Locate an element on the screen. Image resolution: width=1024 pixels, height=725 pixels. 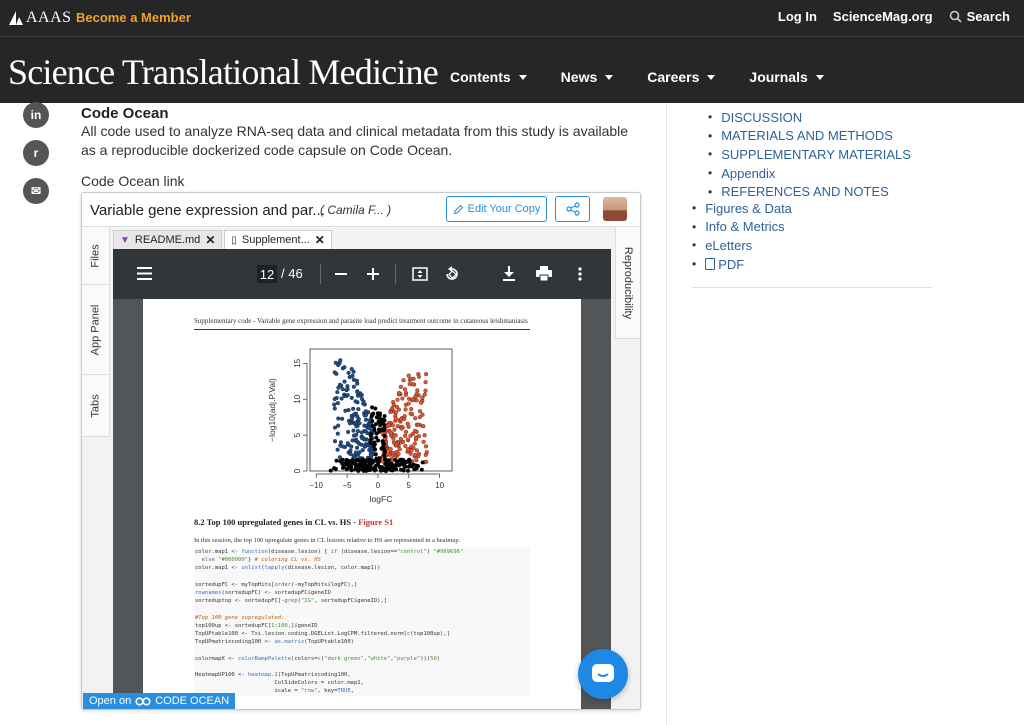
tab-files: Files is located at coordinates (96, 256).